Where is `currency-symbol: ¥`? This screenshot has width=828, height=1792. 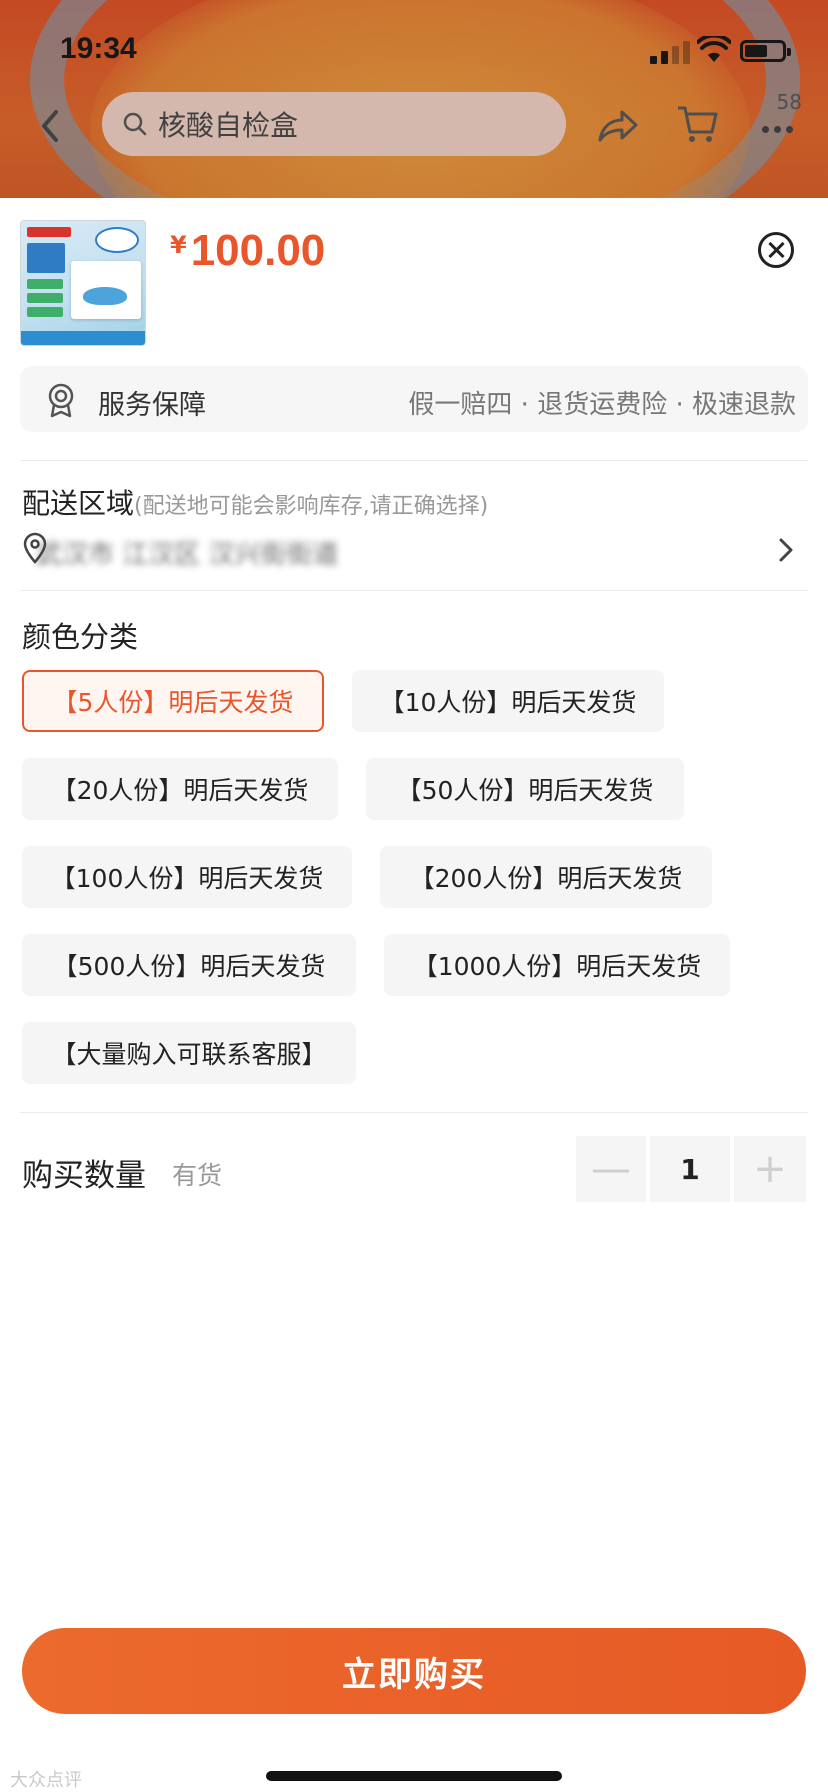 currency-symbol: ¥ is located at coordinates (178, 245).